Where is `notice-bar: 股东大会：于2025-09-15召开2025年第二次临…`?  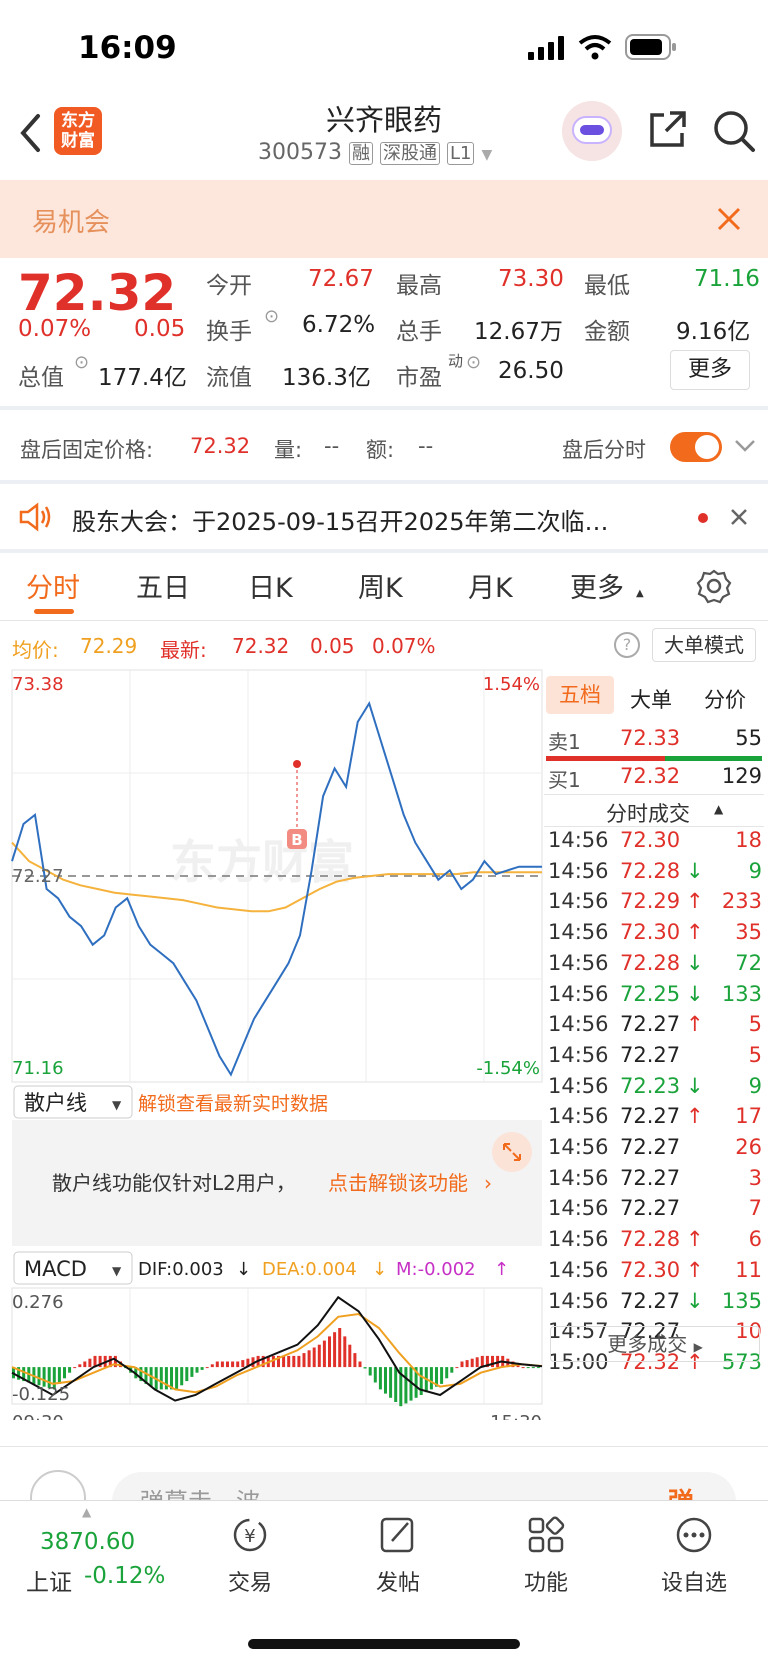
notice-bar: 股东大会：于2025-09-15召开2025年第二次临… is located at coordinates (384, 517).